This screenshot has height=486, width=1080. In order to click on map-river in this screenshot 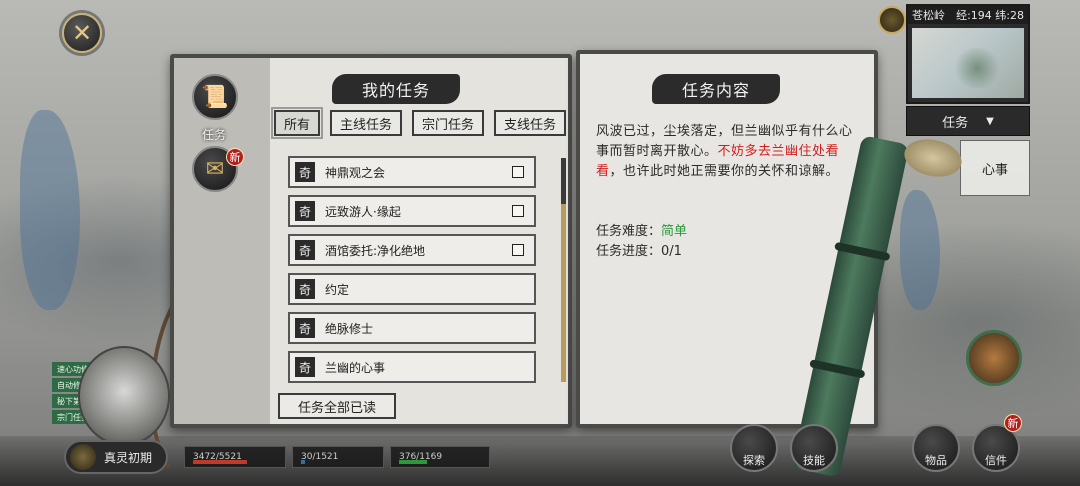, I will do `click(50, 210)`.